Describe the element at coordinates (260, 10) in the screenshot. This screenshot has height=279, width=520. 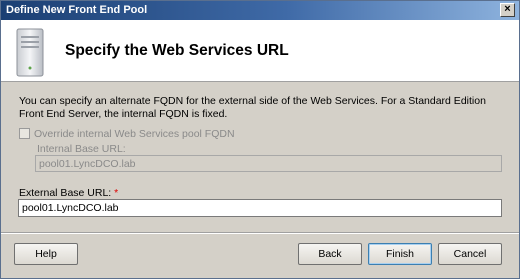
I see `title-bar: Define New Front End Pool ×` at that location.